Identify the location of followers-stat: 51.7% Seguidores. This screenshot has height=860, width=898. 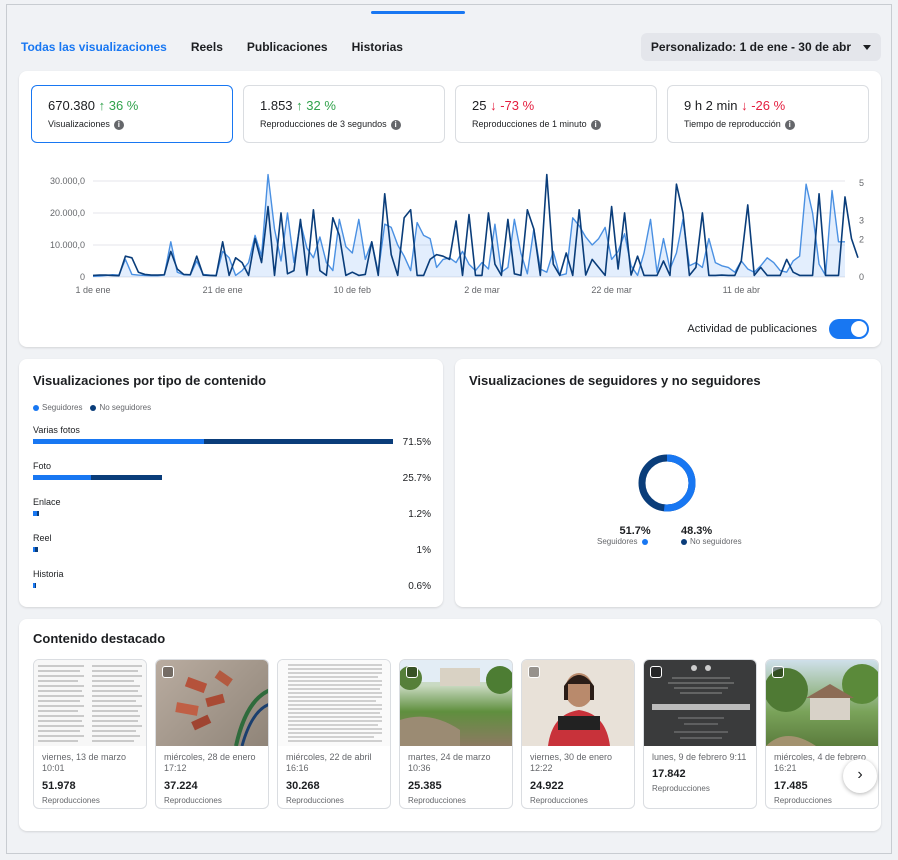
(624, 535).